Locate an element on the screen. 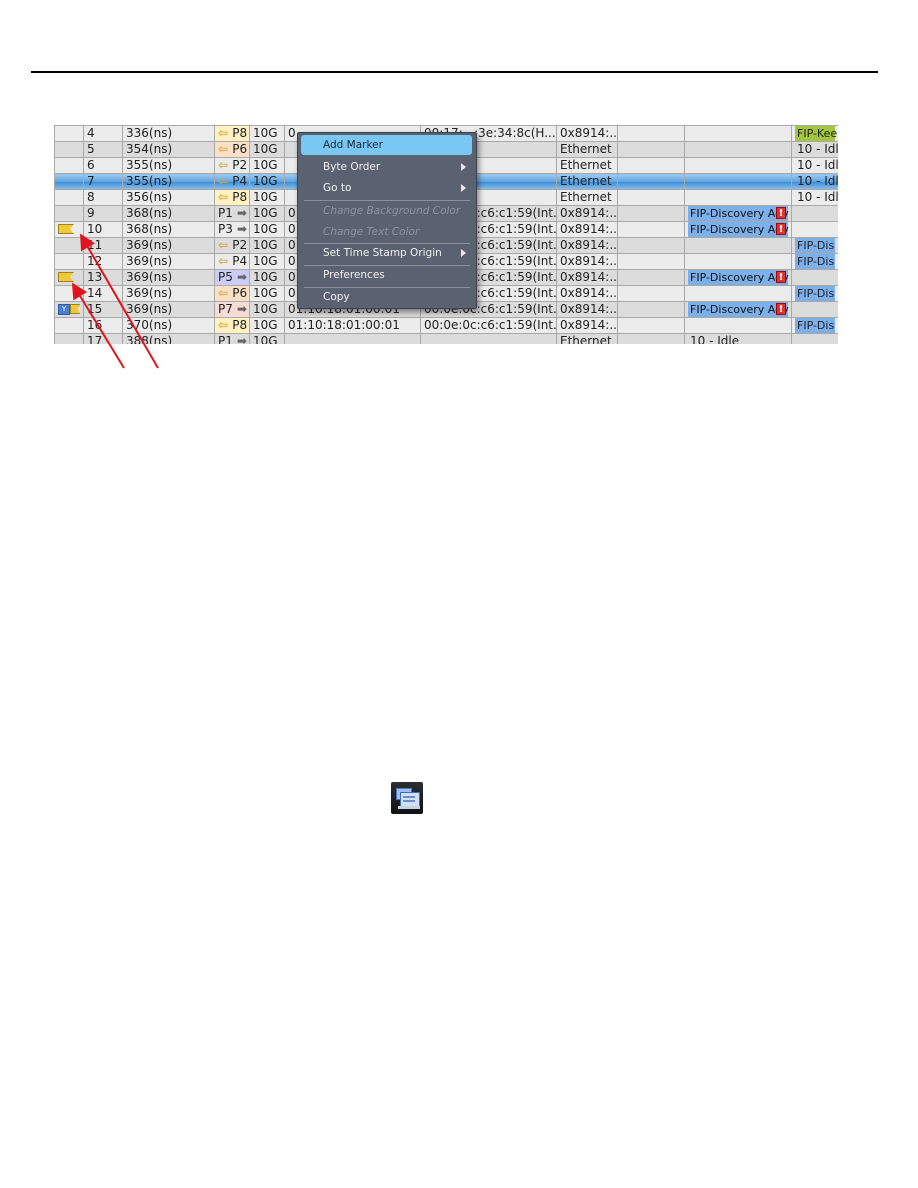 The width and height of the screenshot is (918, 1188). menu-item-set-time-stamp-origin: Set Time Stamp Origin is located at coordinates (386, 253).